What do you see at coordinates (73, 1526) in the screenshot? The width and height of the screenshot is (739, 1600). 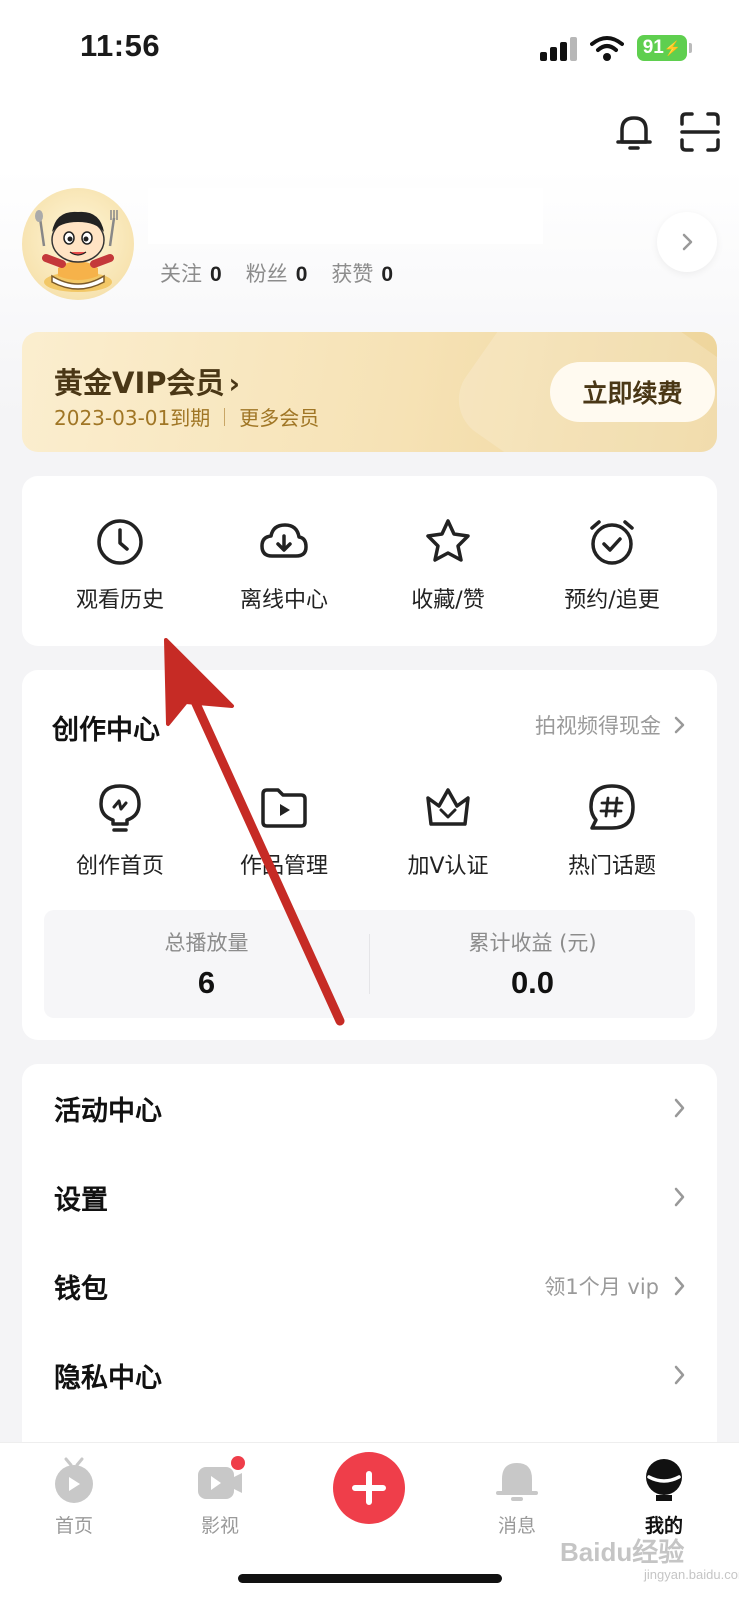 I see `tab-label: 首页` at bounding box center [73, 1526].